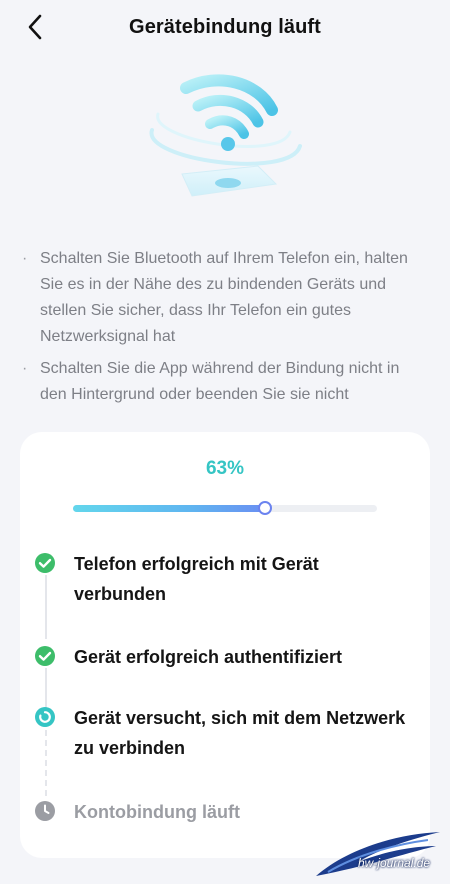  What do you see at coordinates (225, 135) in the screenshot?
I see `wifi-device-illustration` at bounding box center [225, 135].